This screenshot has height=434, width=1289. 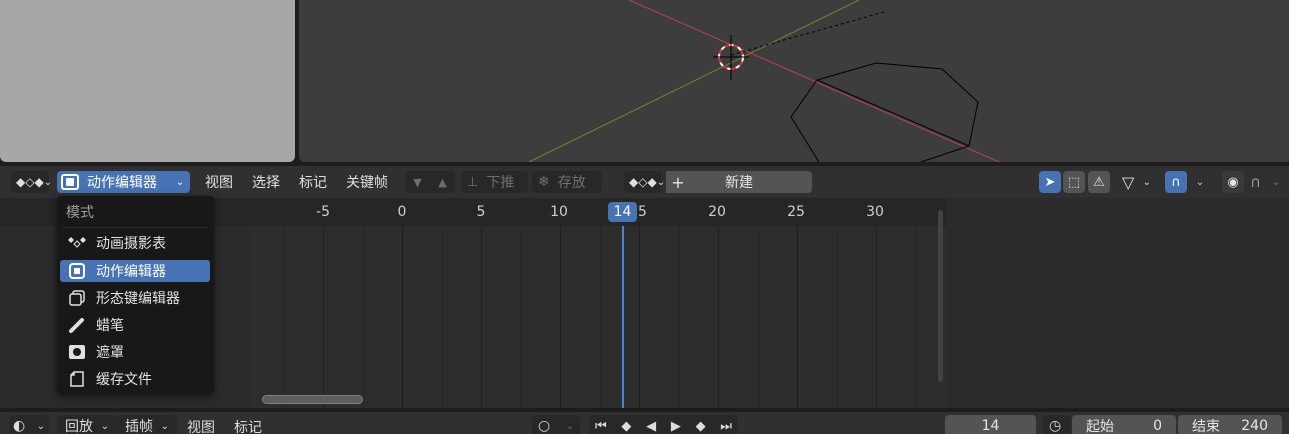 What do you see at coordinates (764, 81) in the screenshot?
I see `viewport-scene` at bounding box center [764, 81].